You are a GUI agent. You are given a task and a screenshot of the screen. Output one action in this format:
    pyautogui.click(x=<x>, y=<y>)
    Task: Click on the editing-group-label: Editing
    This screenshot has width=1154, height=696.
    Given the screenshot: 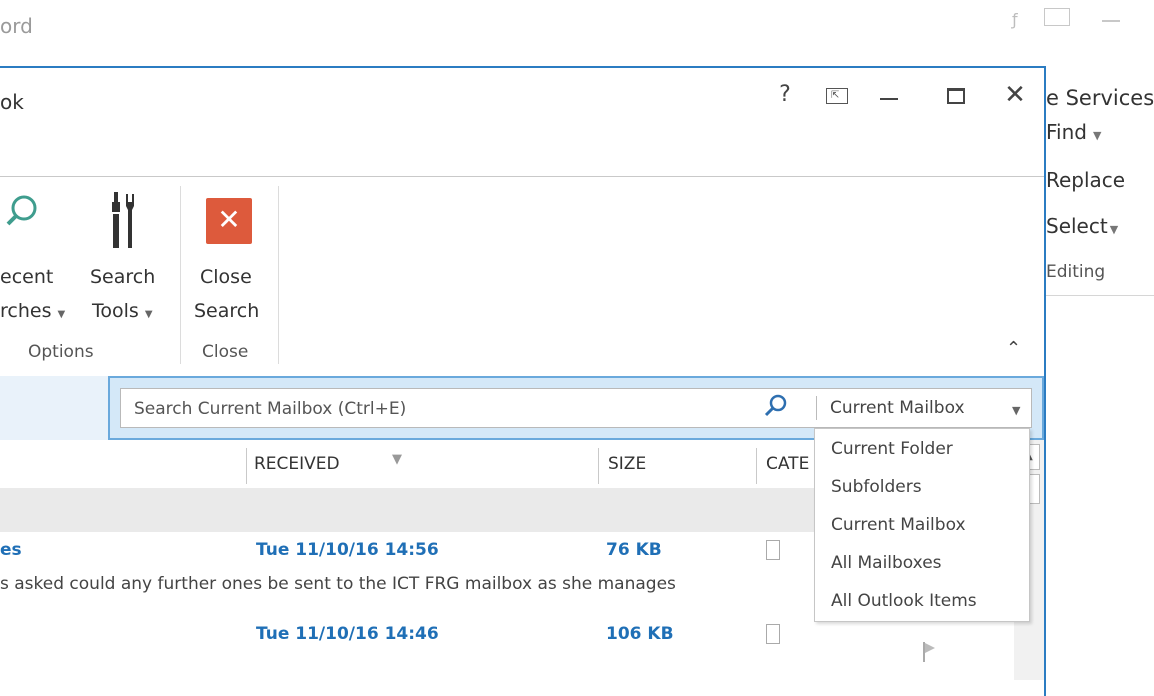 What is the action you would take?
    pyautogui.click(x=1076, y=272)
    